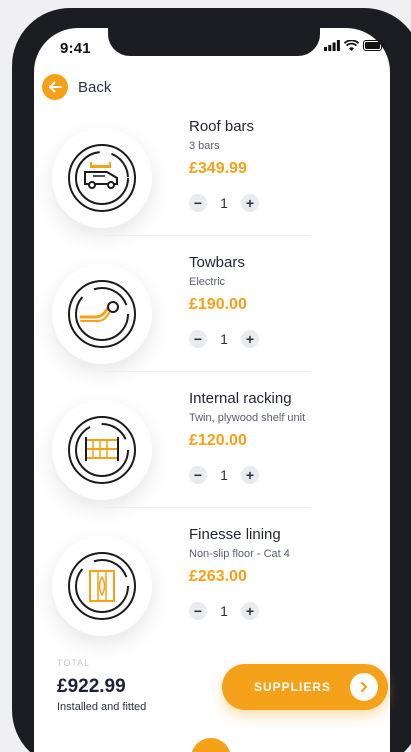 The height and width of the screenshot is (752, 411). Describe the element at coordinates (55, 87) in the screenshot. I see `back-arrow-icon` at that location.